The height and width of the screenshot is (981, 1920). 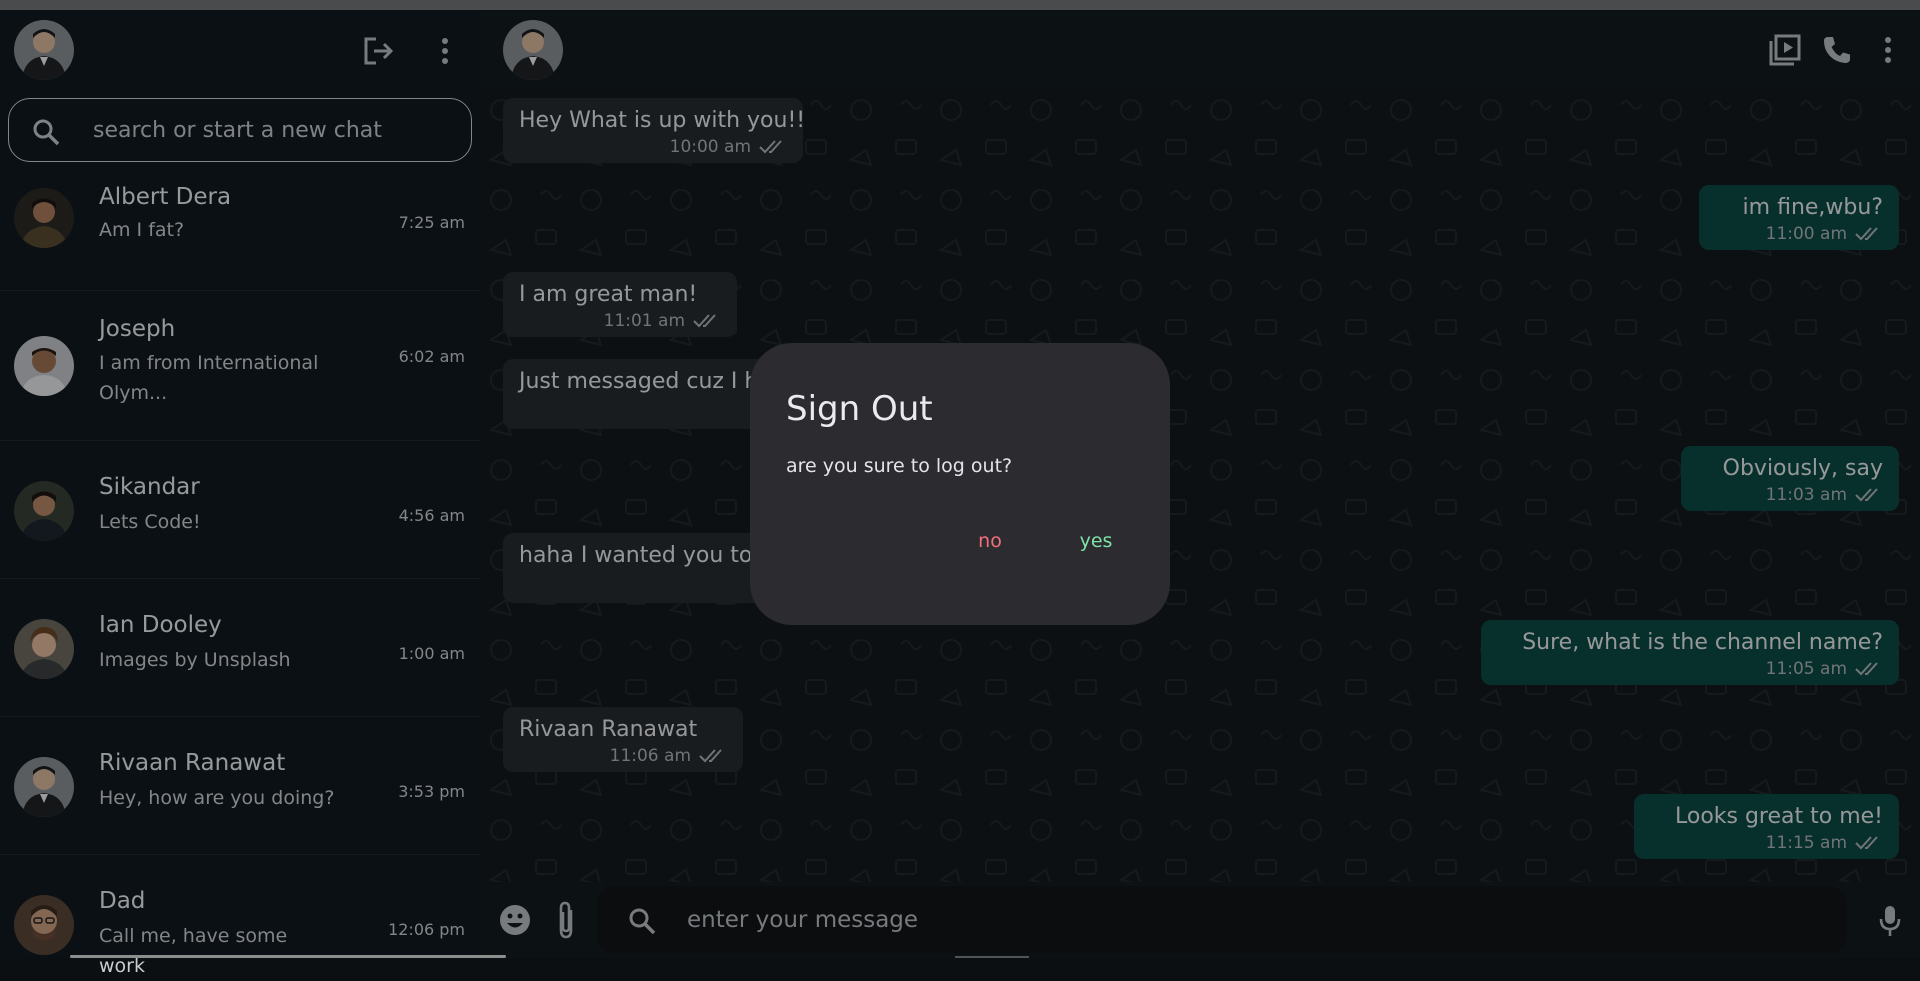 I want to click on dialog-message: are you sure to log out?, so click(x=899, y=466).